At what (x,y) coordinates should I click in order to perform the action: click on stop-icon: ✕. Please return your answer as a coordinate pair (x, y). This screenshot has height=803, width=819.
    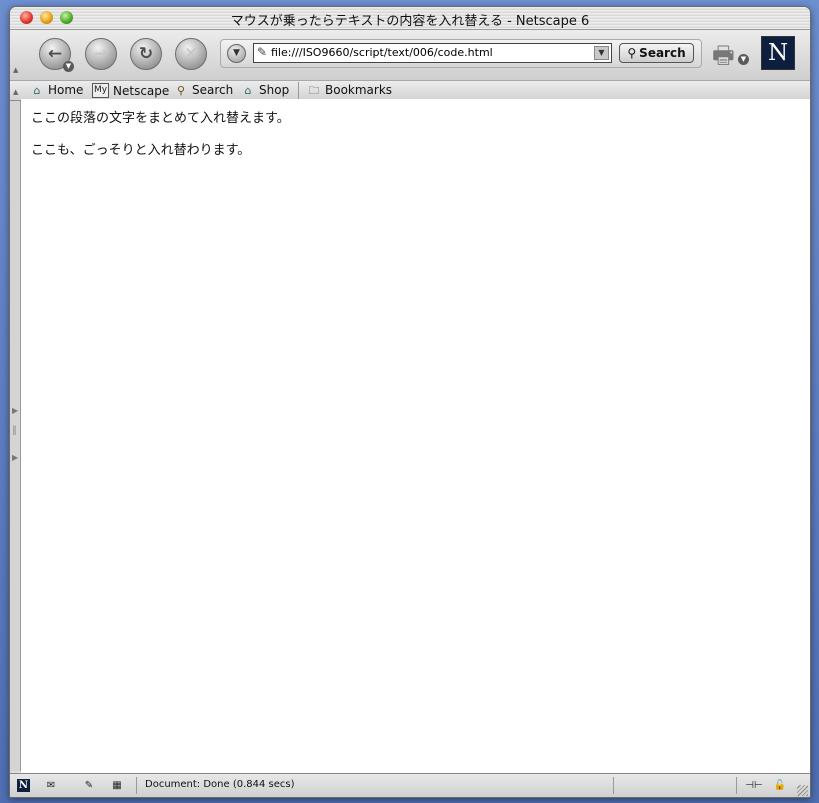
    Looking at the image, I should click on (191, 54).